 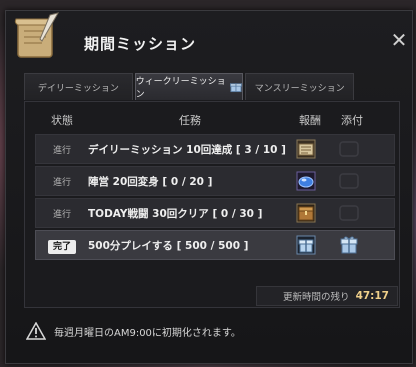 I want to click on mission-row: 進行 TODAY戦闘 30回クリア [ 0 / 30 ], so click(x=215, y=213).